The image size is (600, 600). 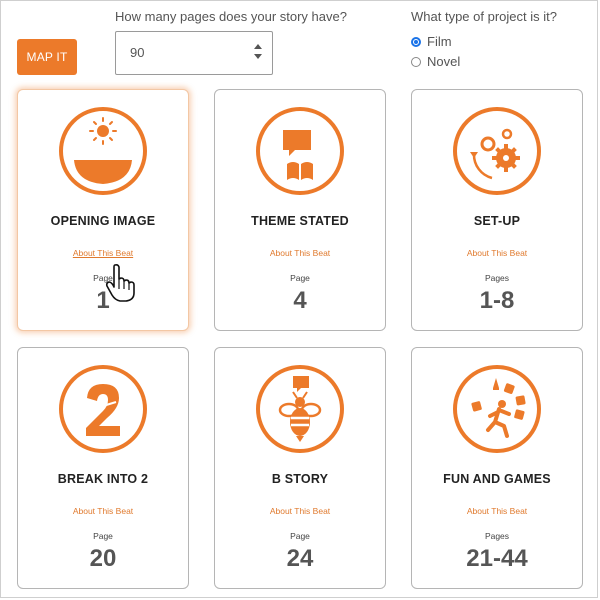 I want to click on beat-title: SET-UP, so click(x=497, y=221).